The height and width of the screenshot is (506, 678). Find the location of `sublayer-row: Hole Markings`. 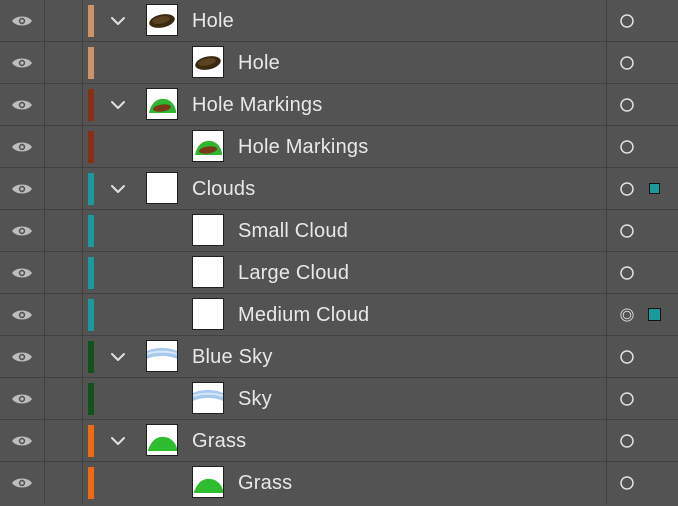

sublayer-row: Hole Markings is located at coordinates (339, 147).